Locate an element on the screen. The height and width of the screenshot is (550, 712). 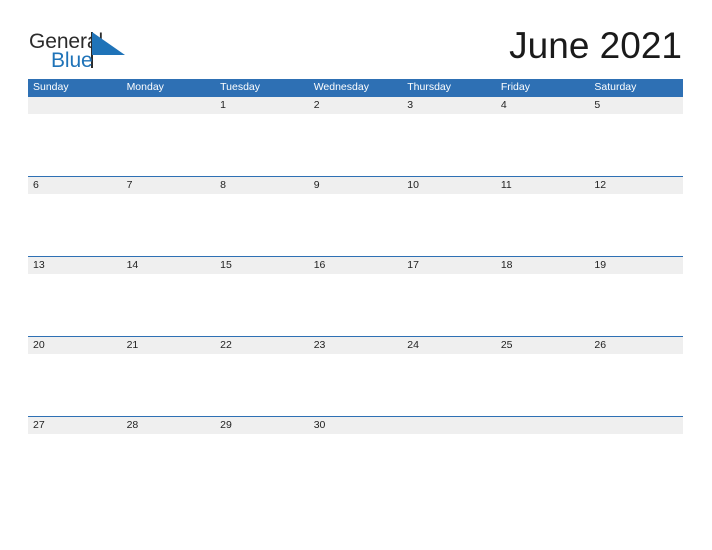
day-number: 7 is located at coordinates (169, 185).